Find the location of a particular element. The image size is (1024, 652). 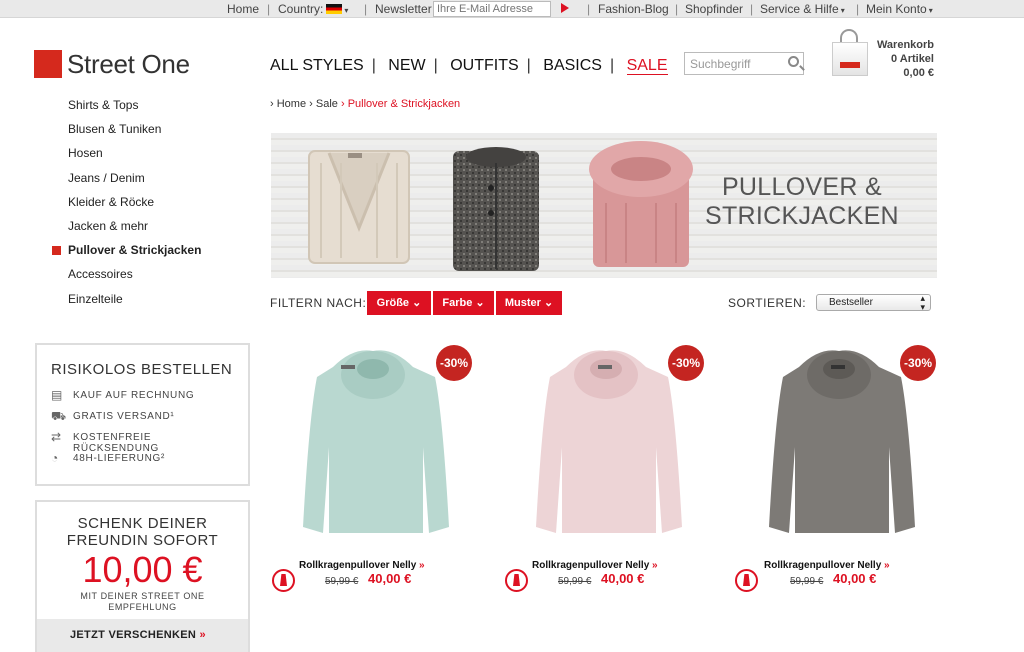

category-pullover-active: Pullover & Strickjacken is located at coordinates (126, 255).